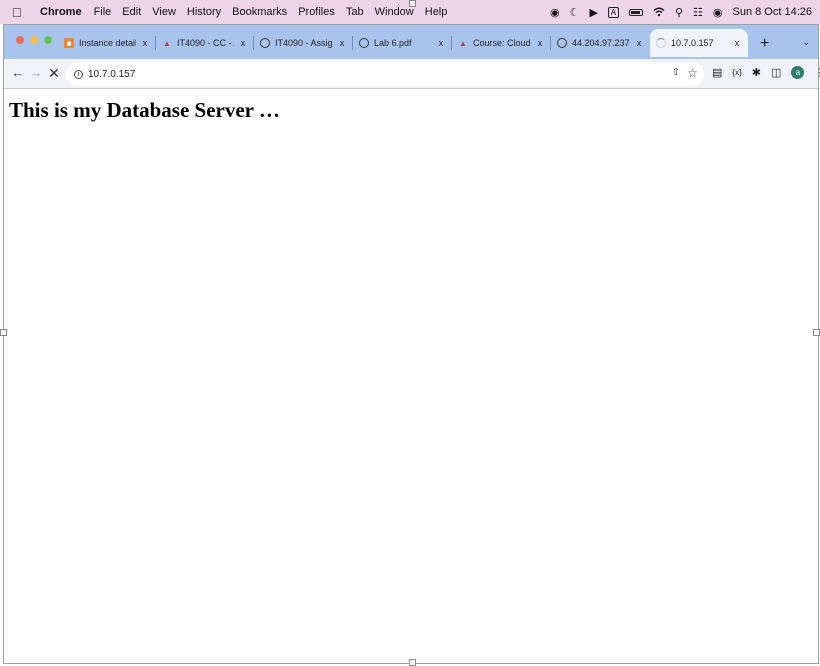 This screenshot has height=666, width=820. Describe the element at coordinates (593, 12) in the screenshot. I see `play-circle-icon: ▶` at that location.